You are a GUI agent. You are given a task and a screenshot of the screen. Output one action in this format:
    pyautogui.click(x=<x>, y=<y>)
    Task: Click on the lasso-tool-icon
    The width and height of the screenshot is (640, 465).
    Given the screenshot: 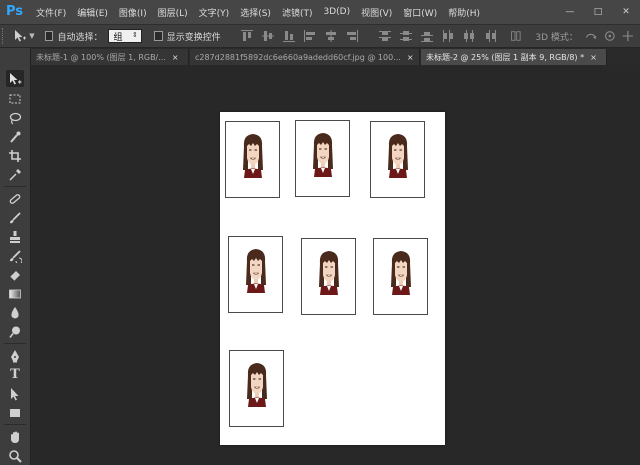 What is the action you would take?
    pyautogui.click(x=15, y=117)
    